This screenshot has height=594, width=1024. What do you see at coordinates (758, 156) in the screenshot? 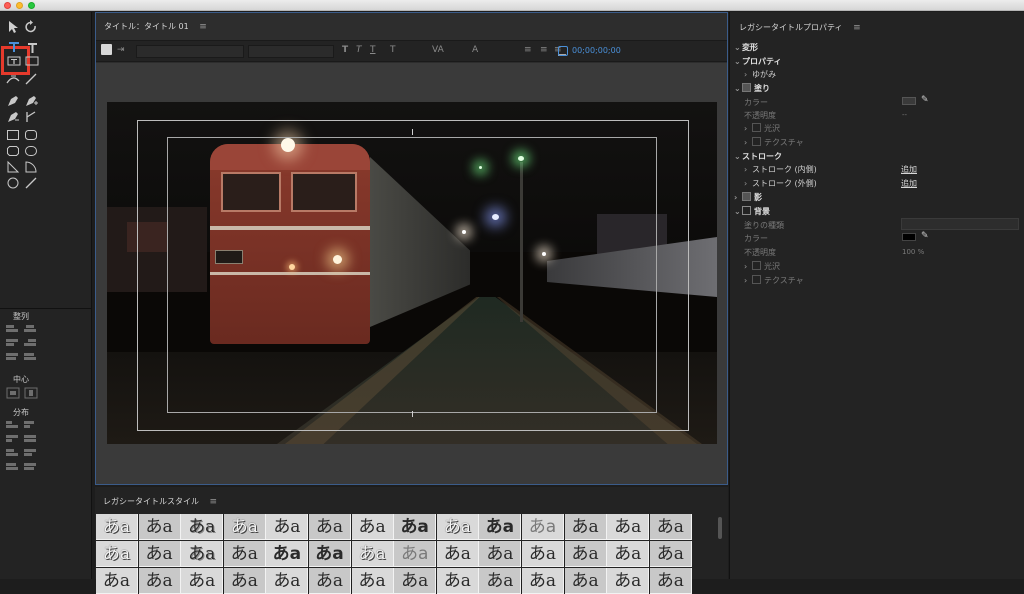
I see `stroke-section: ⌄ストローク` at bounding box center [758, 156].